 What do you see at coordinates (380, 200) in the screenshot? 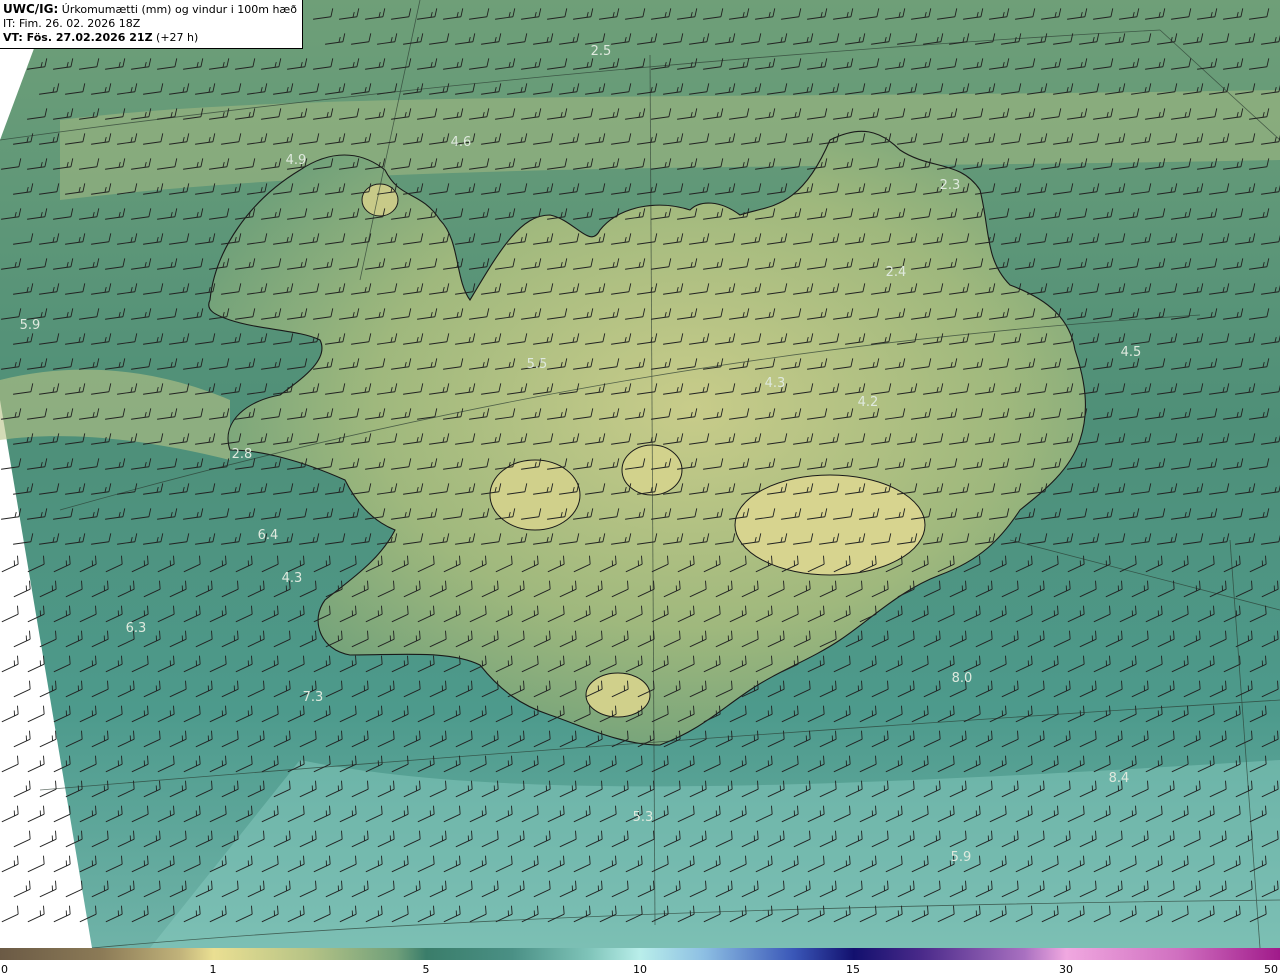
I see `glacier-drangajokull` at bounding box center [380, 200].